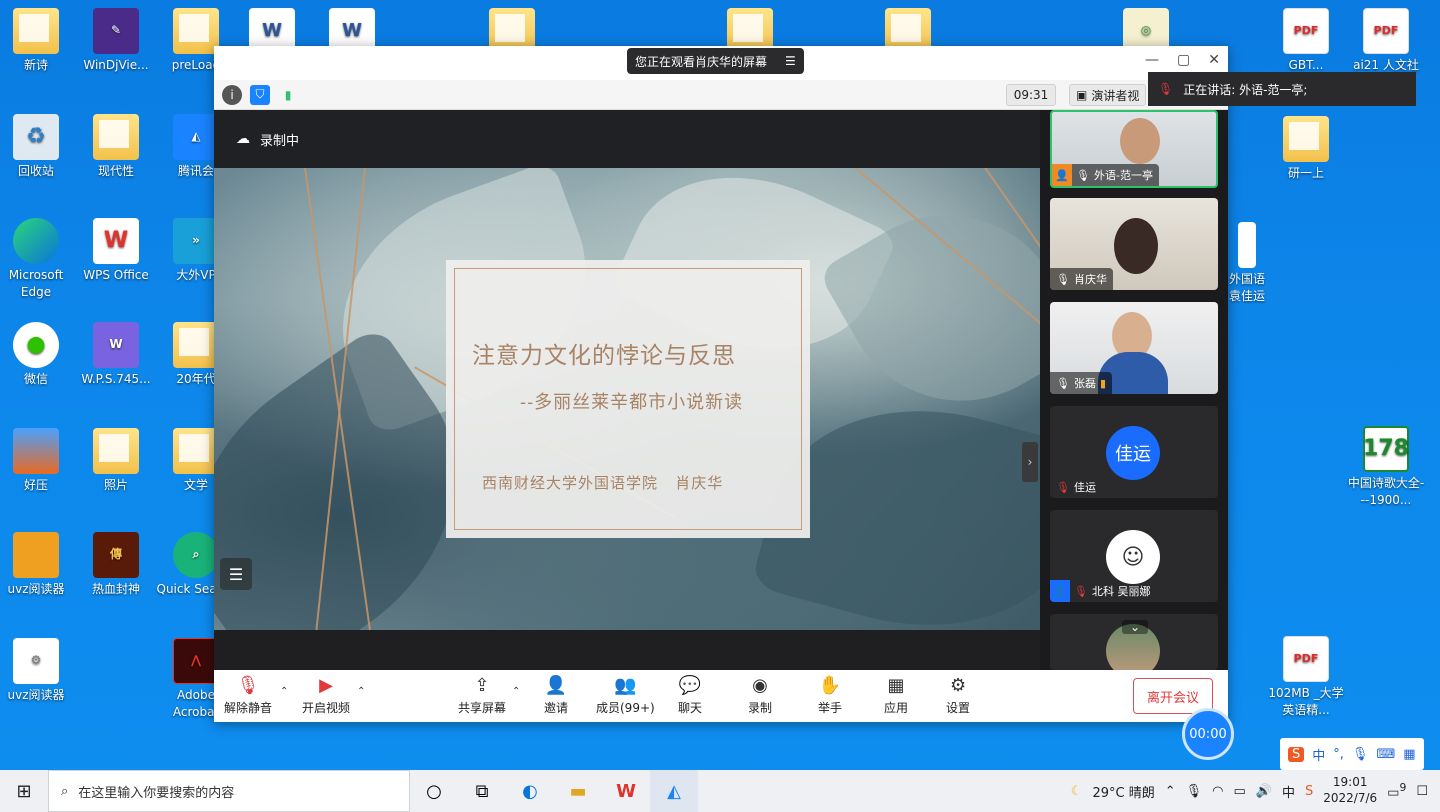  Describe the element at coordinates (626, 791) in the screenshot. I see `wps-taskbar-icon: W` at that location.